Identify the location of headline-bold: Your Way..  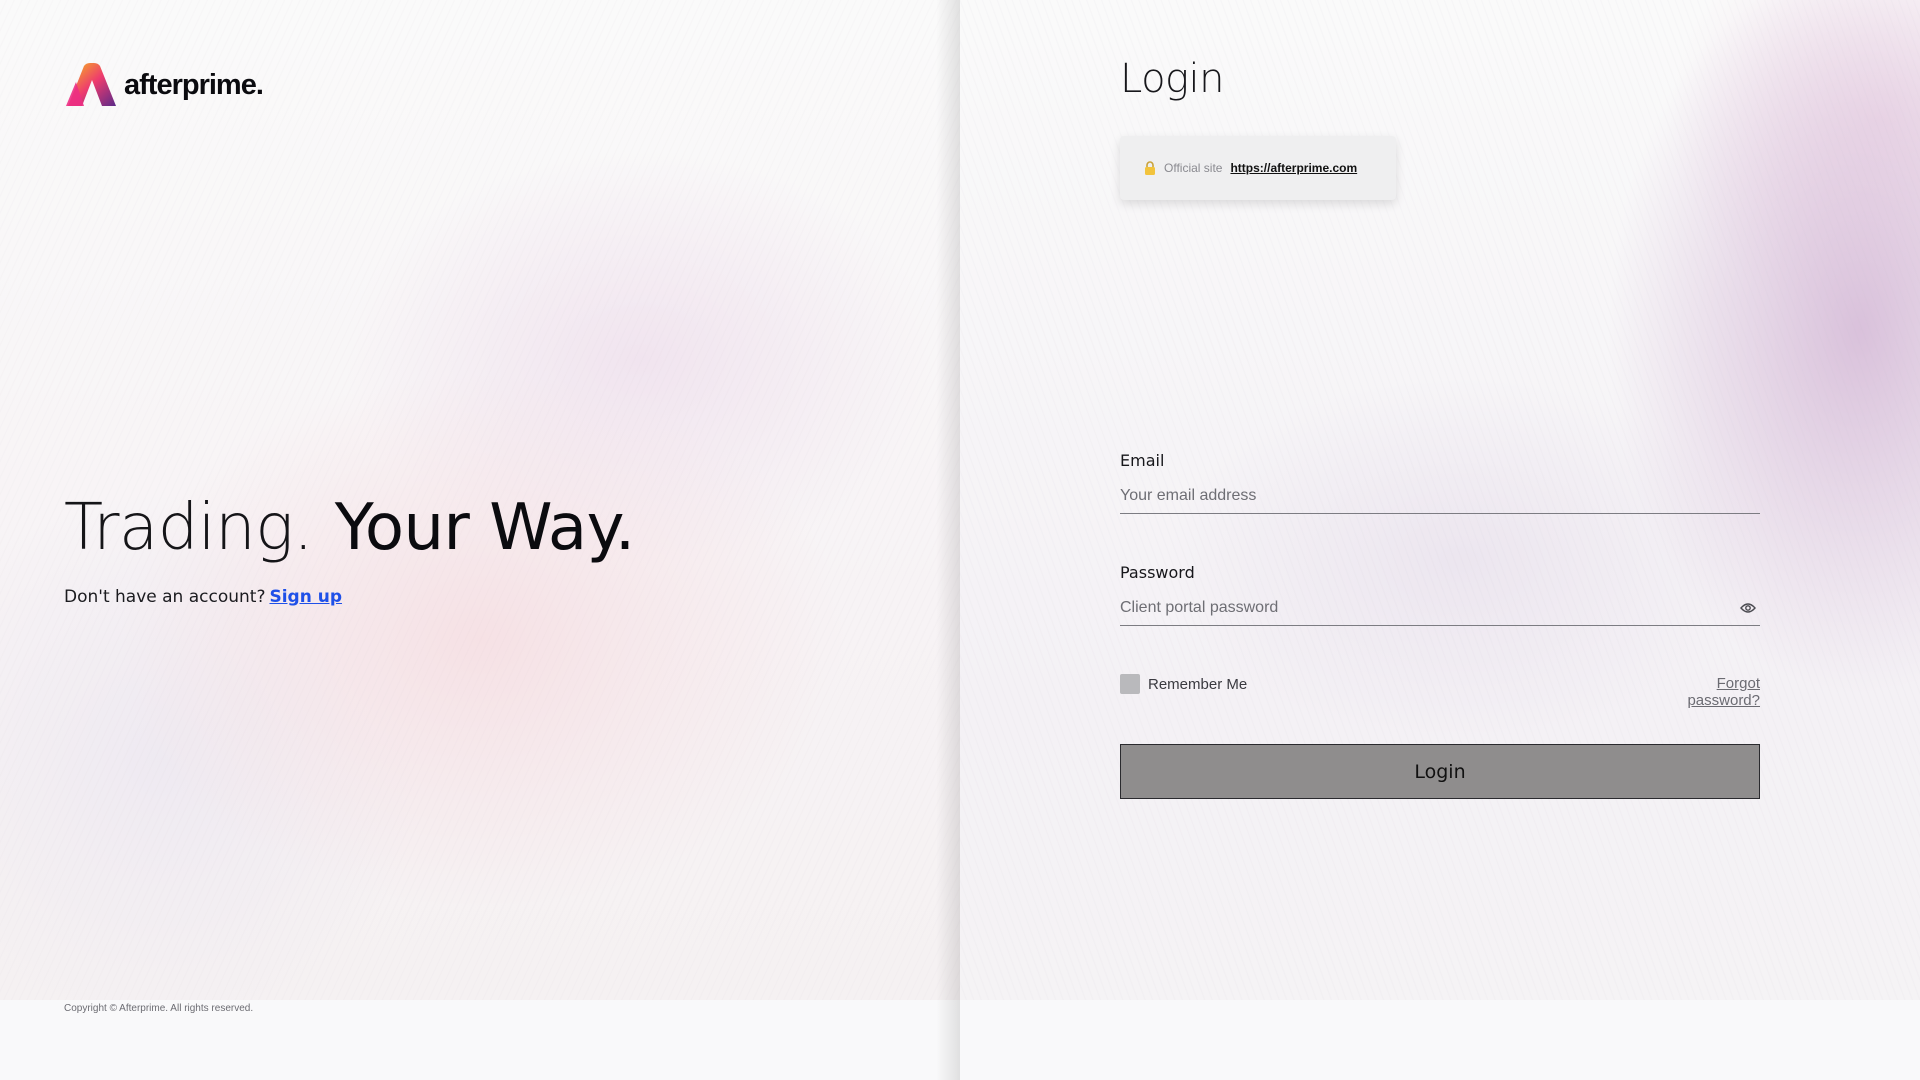
(484, 528).